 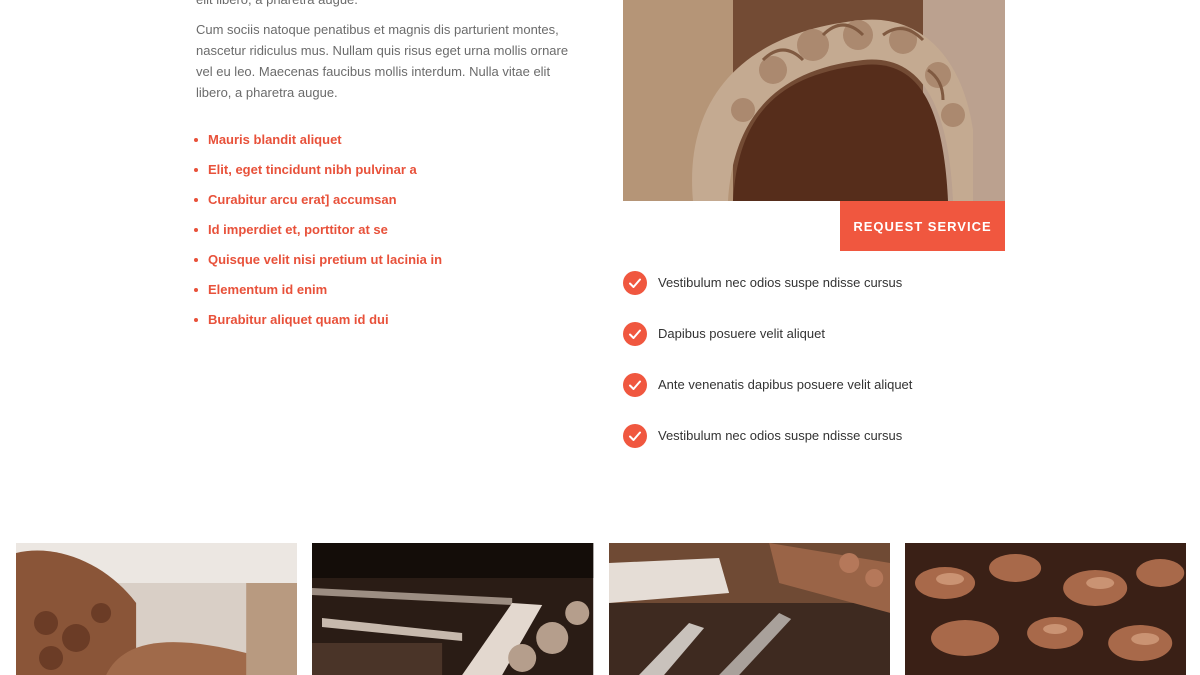 What do you see at coordinates (277, 5) in the screenshot?
I see `cropped-text-line: elit libero, a pharetra augue.` at bounding box center [277, 5].